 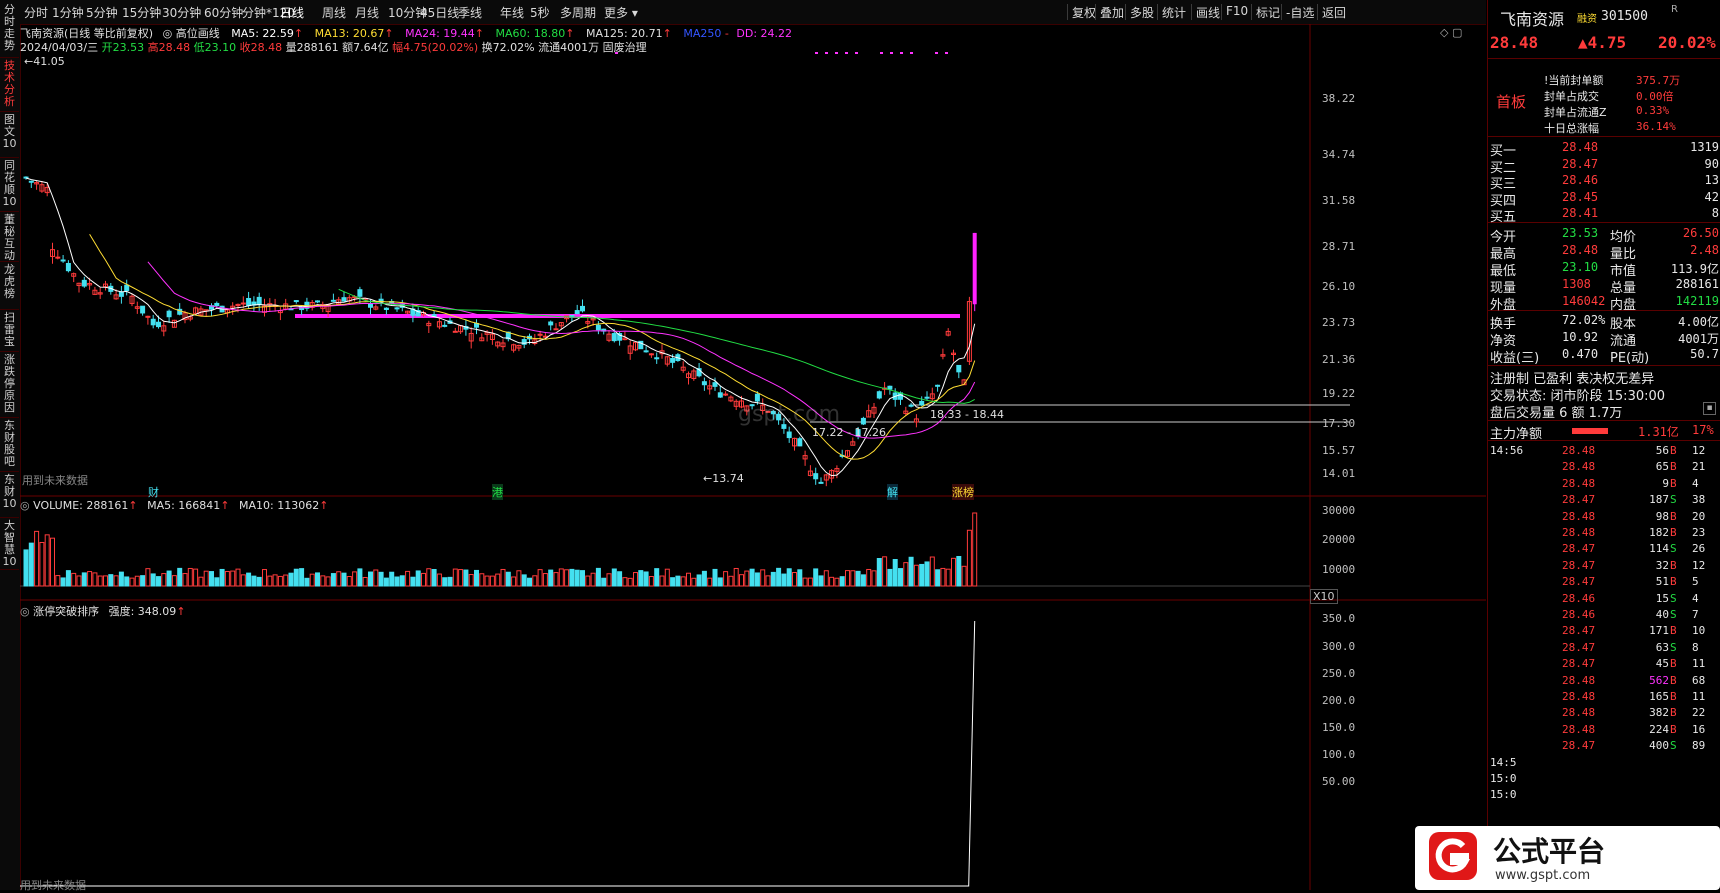 What do you see at coordinates (9, 286) in the screenshot?
I see `left-tab-5: 龙虎榜` at bounding box center [9, 286].